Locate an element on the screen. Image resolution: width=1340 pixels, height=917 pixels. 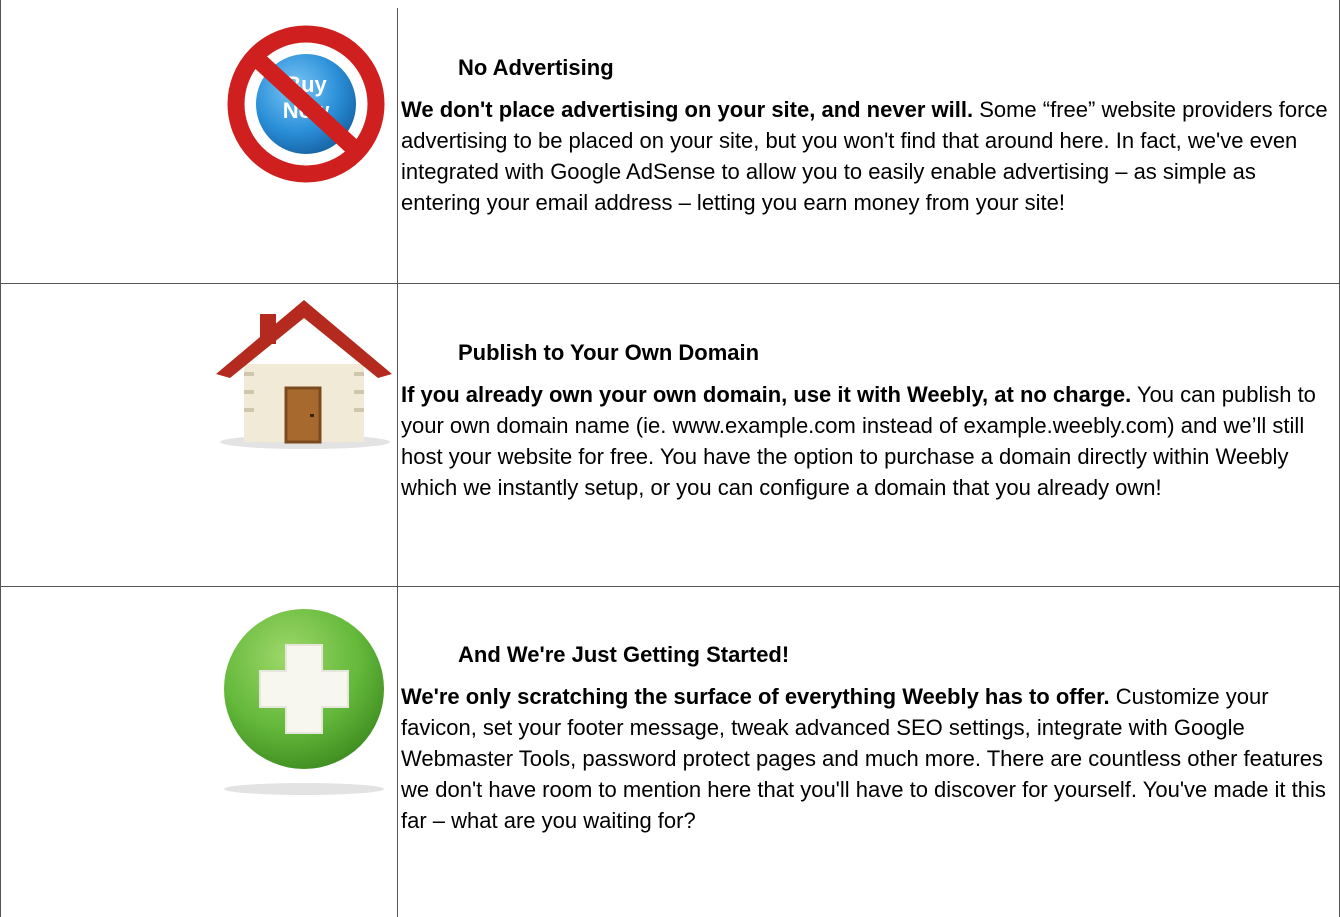
feature-title: Publish to Your Own Domain is located at coordinates (609, 352).